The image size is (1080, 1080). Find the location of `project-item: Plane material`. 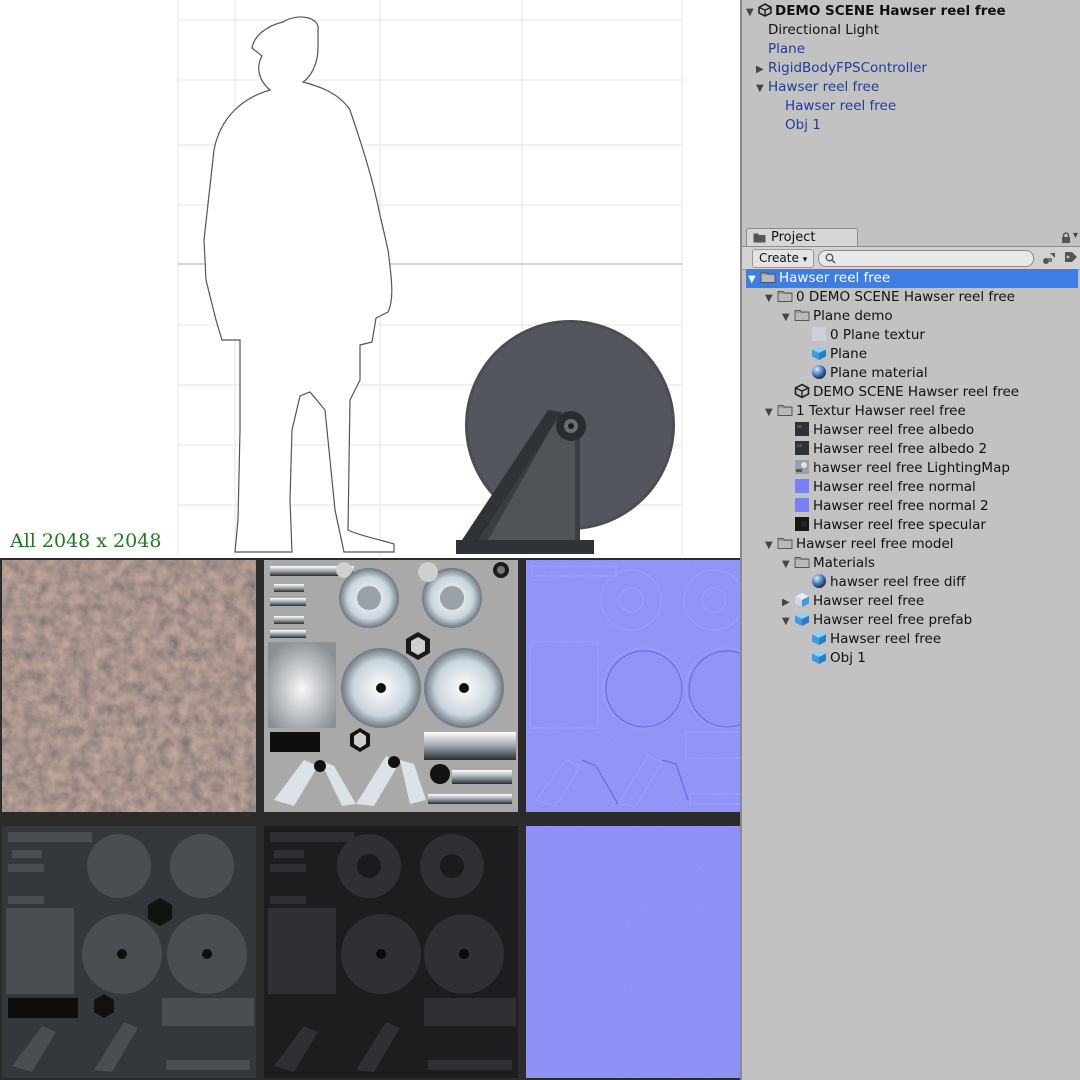

project-item: Plane material is located at coordinates (863, 373).